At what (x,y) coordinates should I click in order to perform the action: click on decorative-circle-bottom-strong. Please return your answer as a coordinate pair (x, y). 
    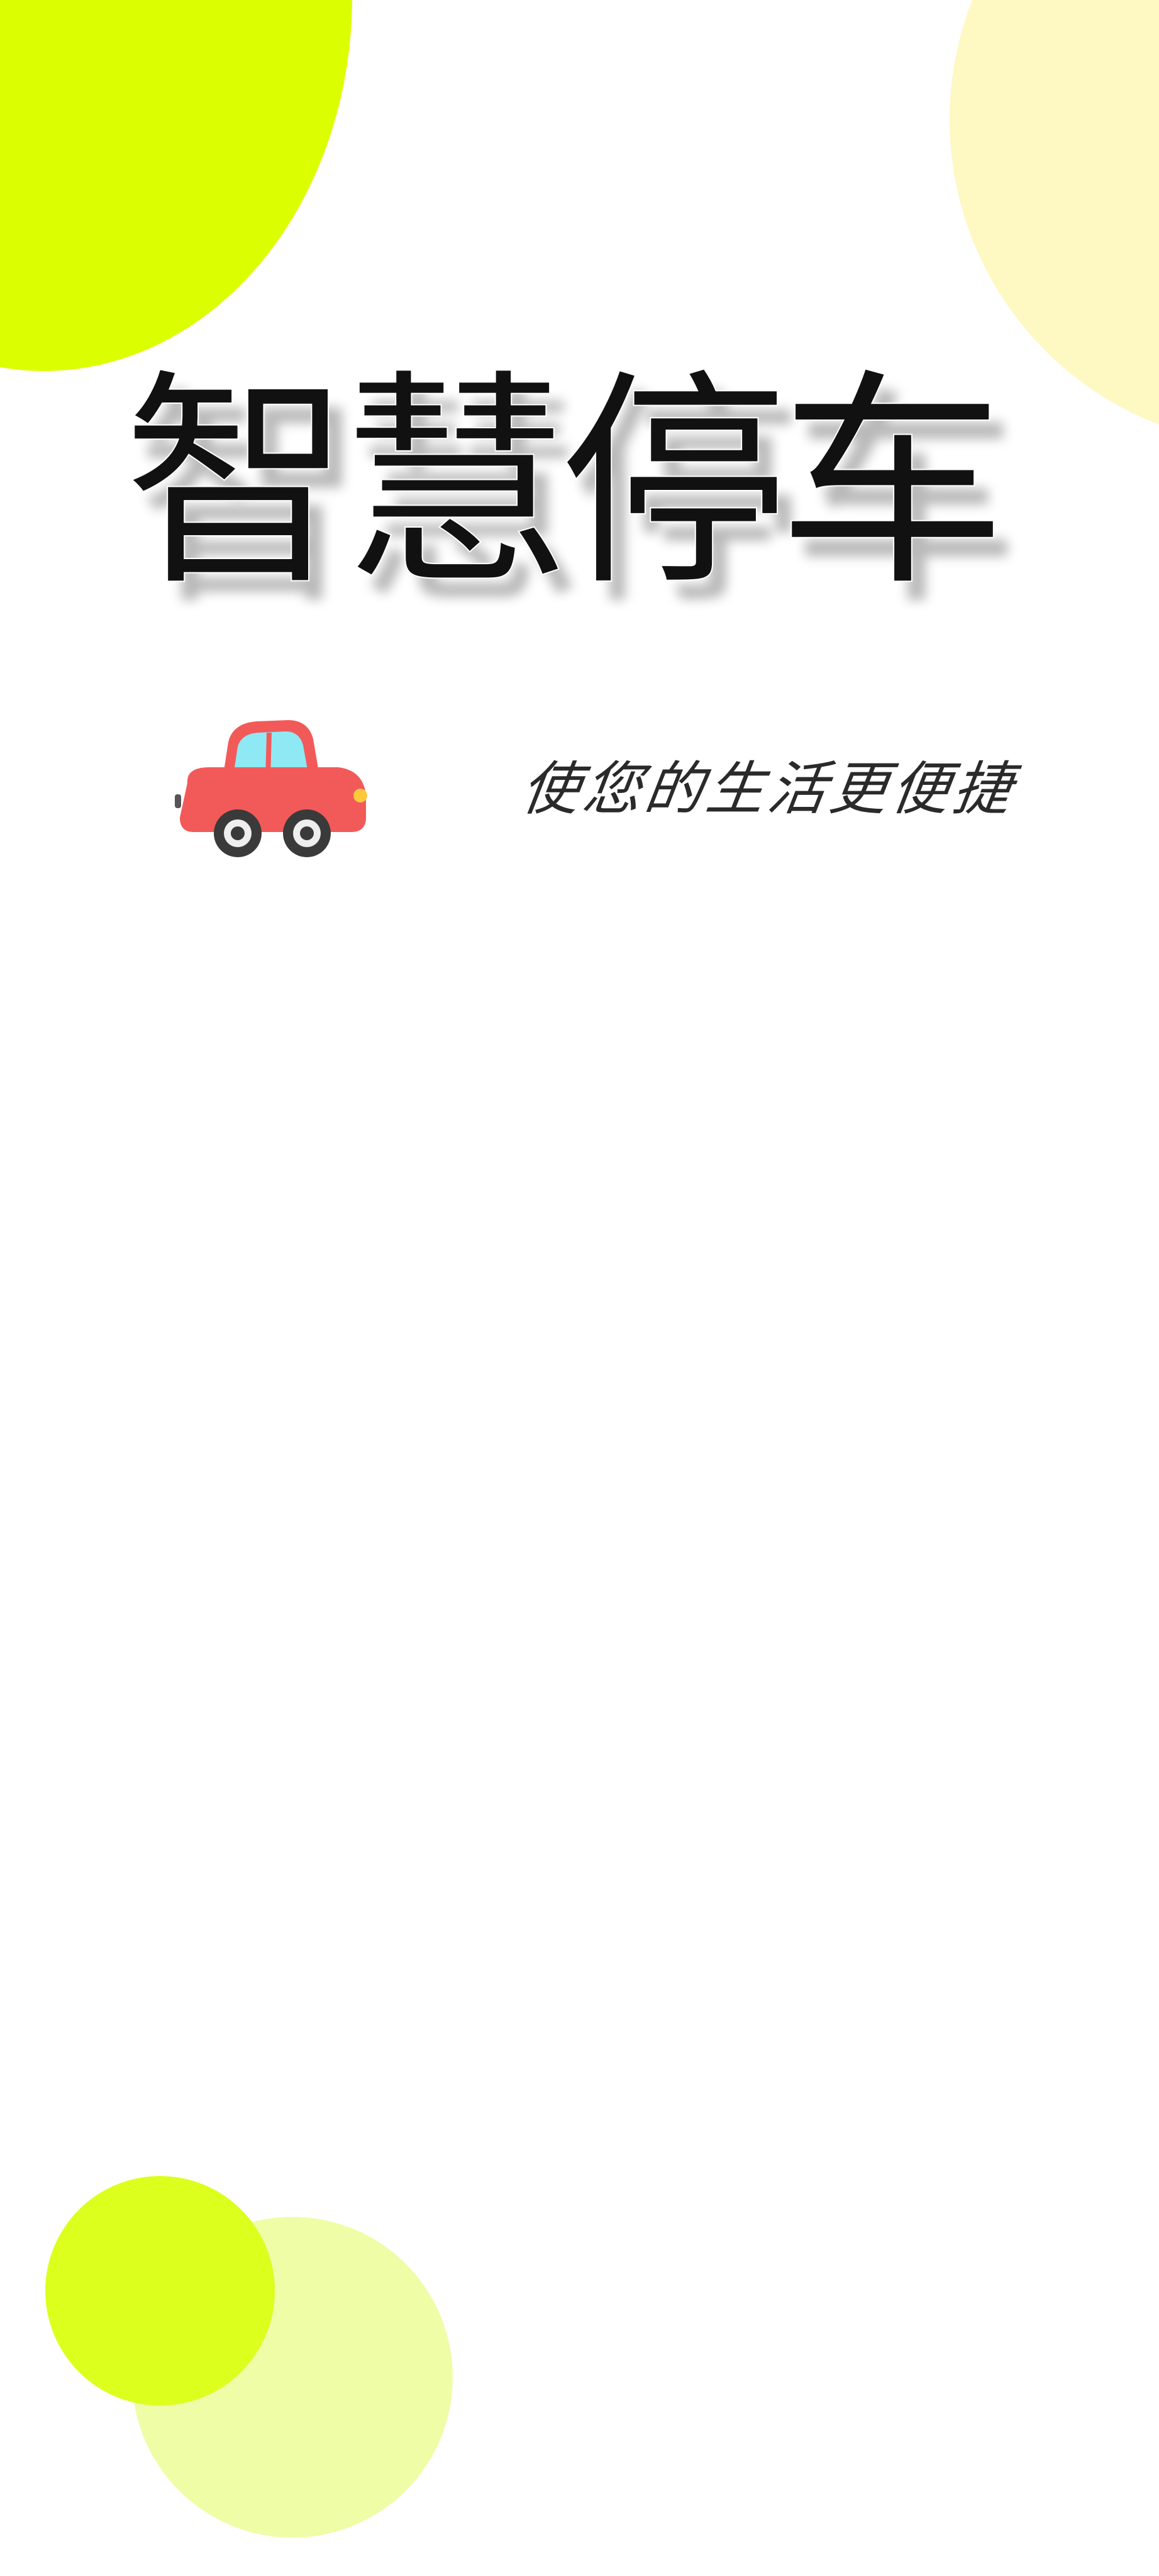
    Looking at the image, I should click on (160, 2291).